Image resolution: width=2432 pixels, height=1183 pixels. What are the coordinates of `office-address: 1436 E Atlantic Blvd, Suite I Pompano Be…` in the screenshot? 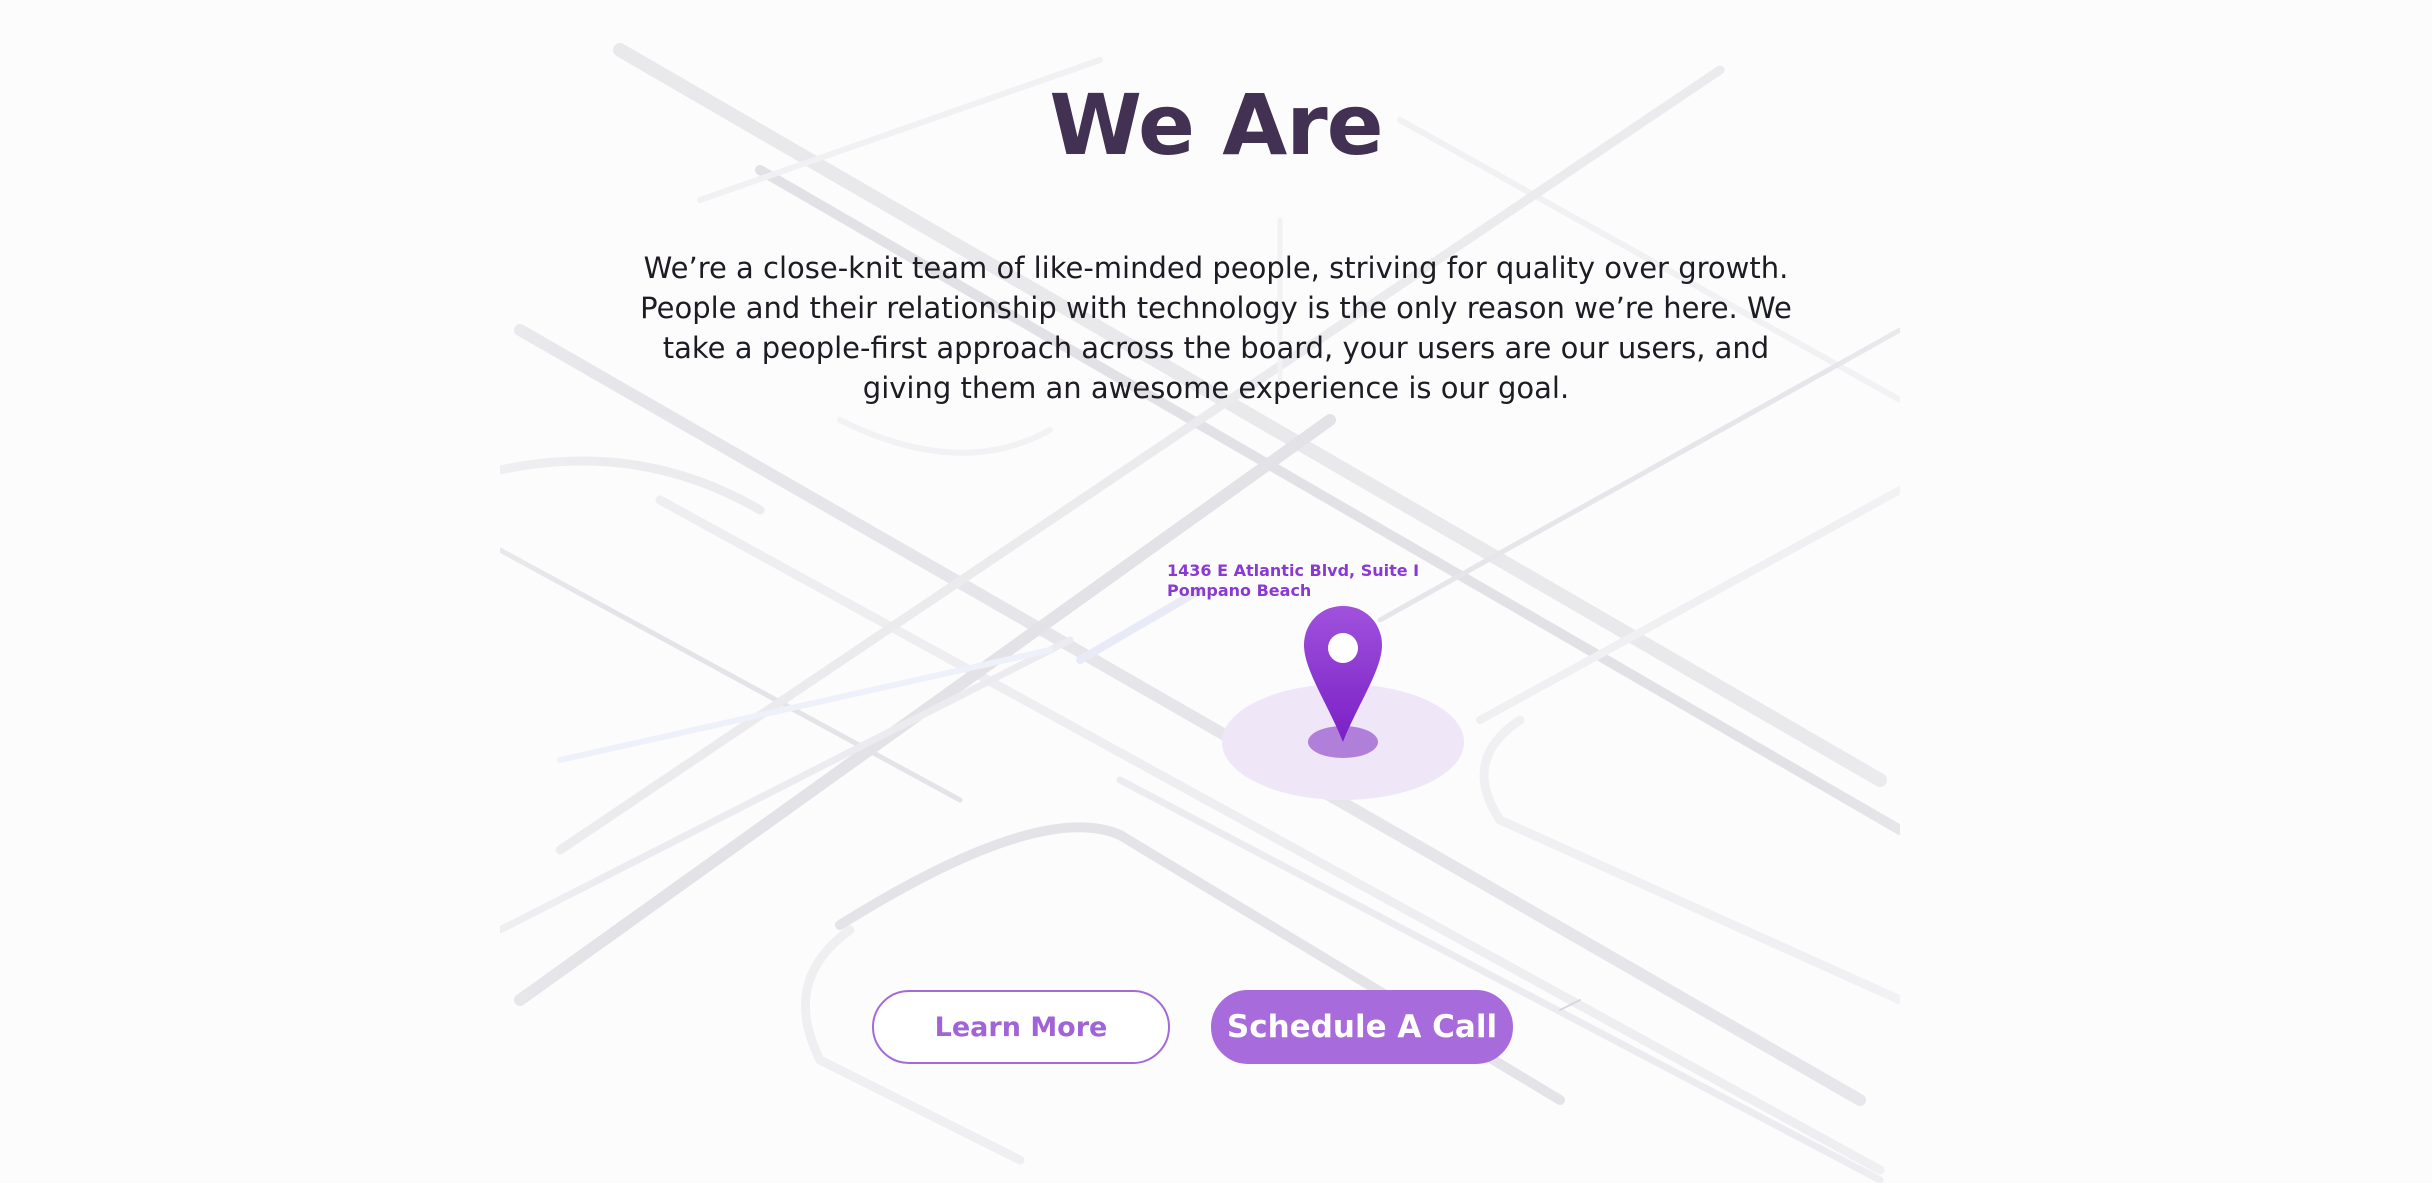 It's located at (1293, 581).